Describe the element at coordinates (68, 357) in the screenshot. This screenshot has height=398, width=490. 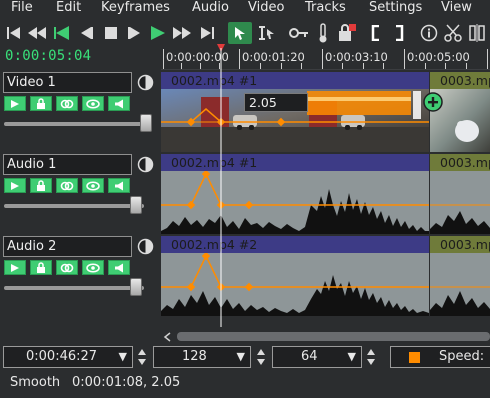
I see `time-combo: 0:00:46:27 ▼` at that location.